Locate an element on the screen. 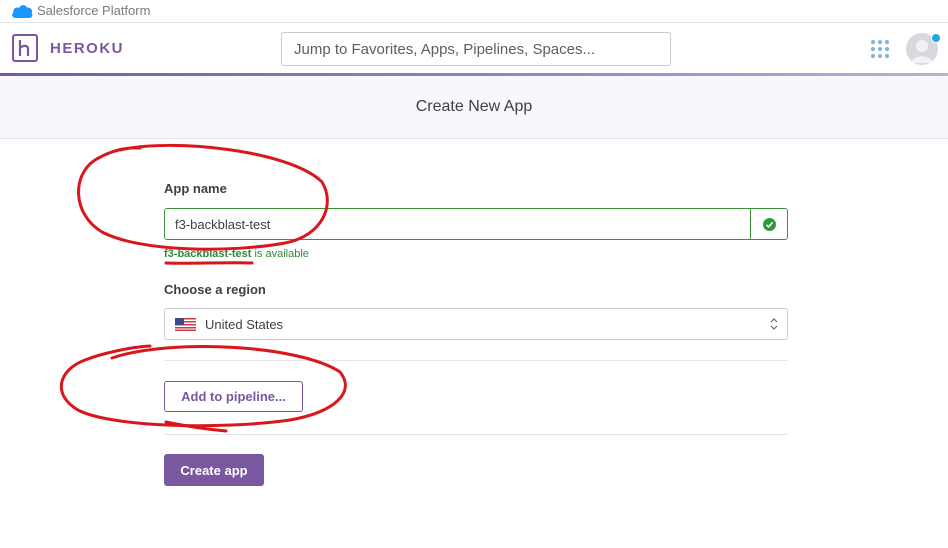 Image resolution: width=948 pixels, height=548 pixels. availability-message: f3-backblast-test is available is located at coordinates (236, 254).